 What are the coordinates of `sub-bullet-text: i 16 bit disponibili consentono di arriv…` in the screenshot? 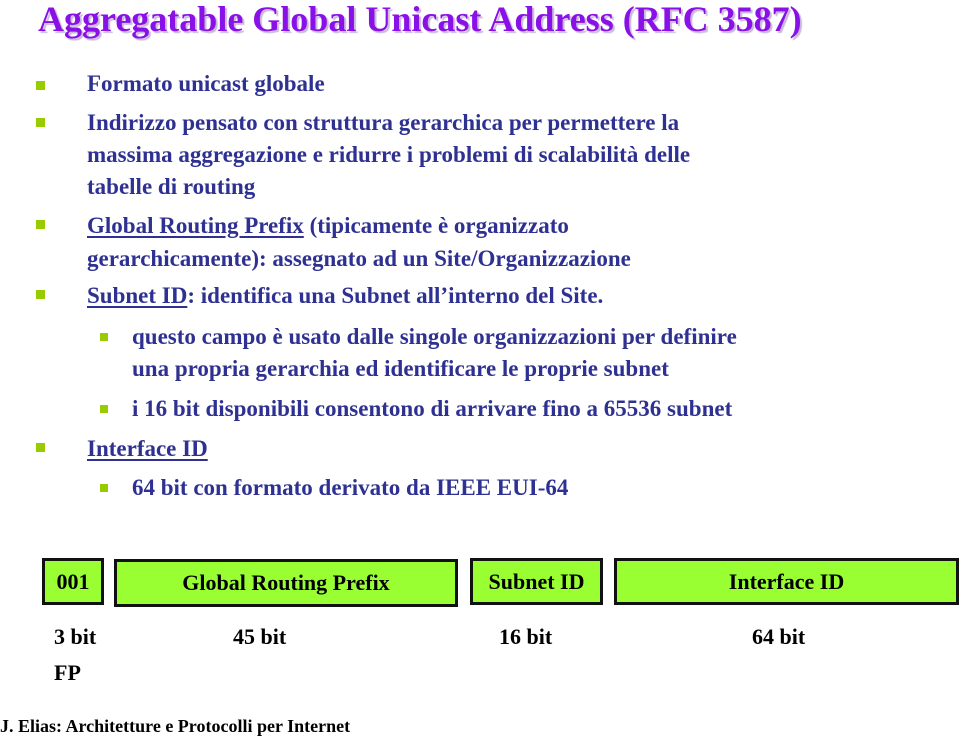 It's located at (432, 408).